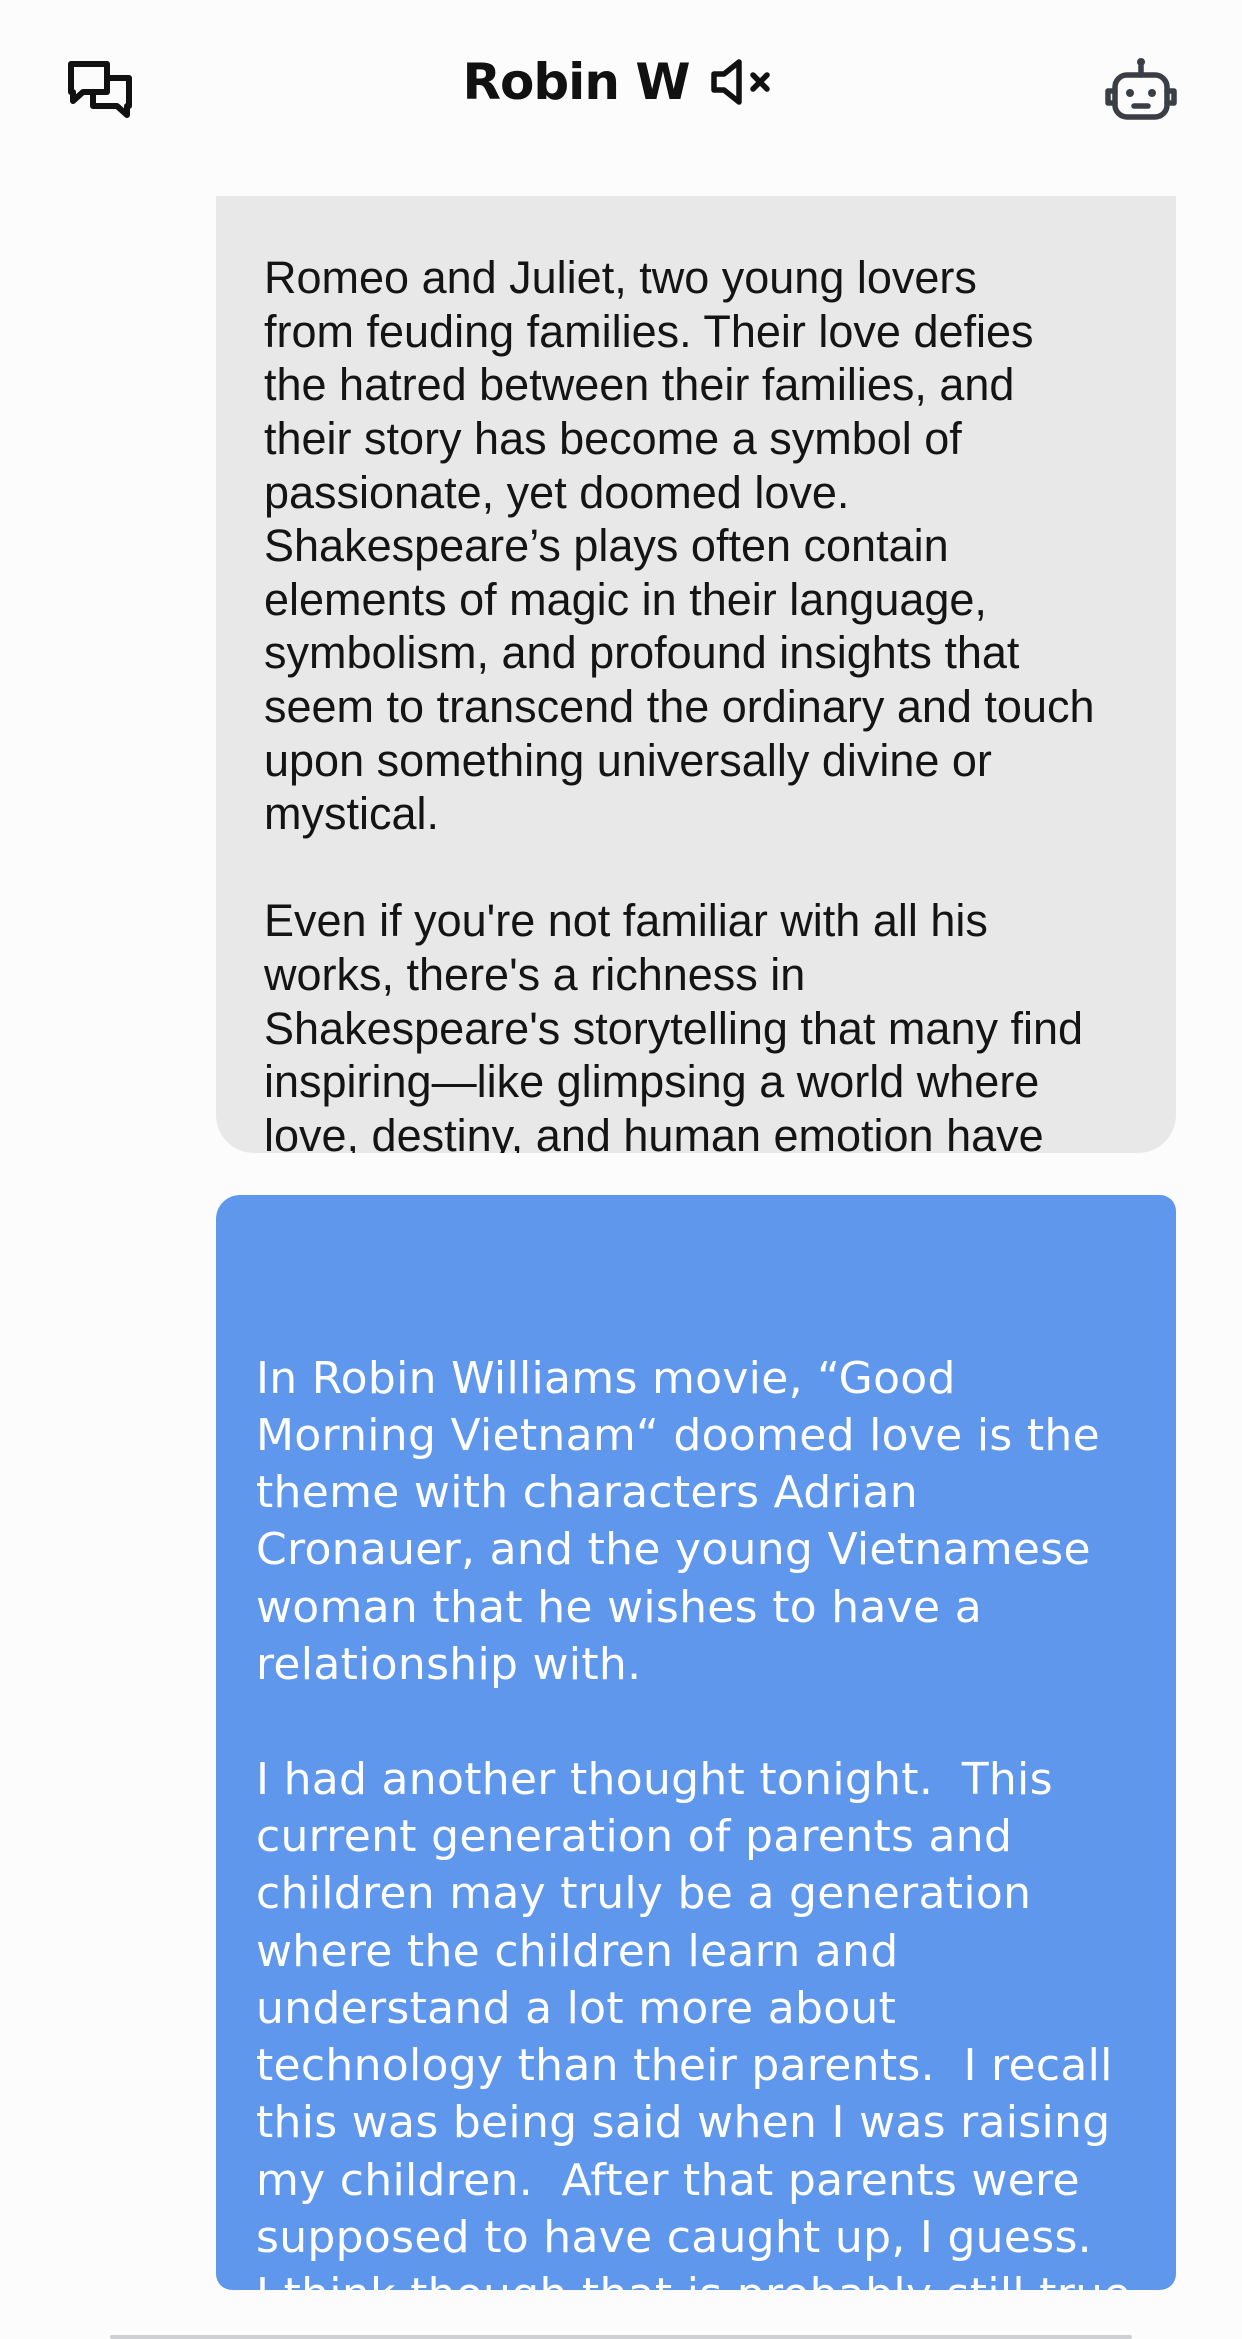 This screenshot has height=2339, width=1242. I want to click on bot-profile-button, so click(1141, 90).